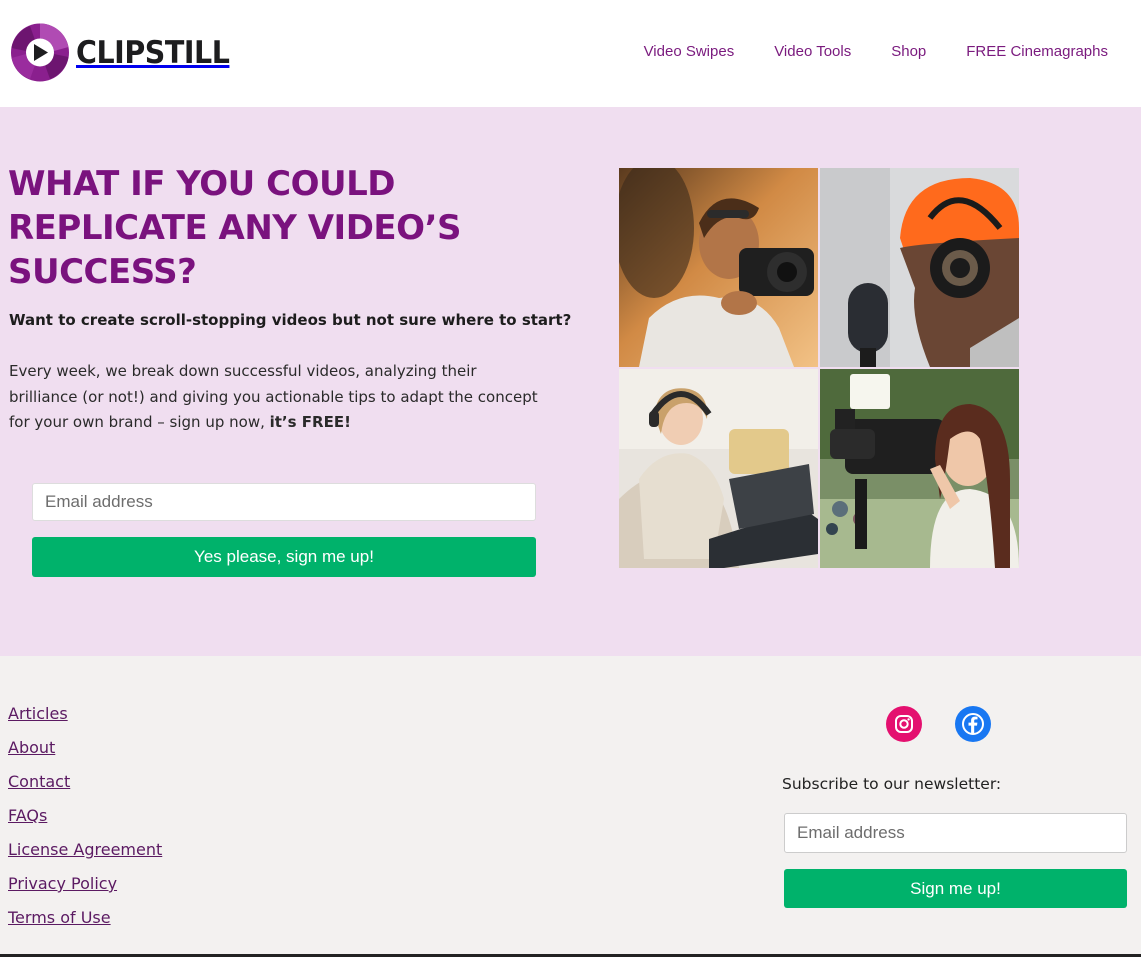  I want to click on newsletter-signup-button: Sign me up!, so click(955, 888).